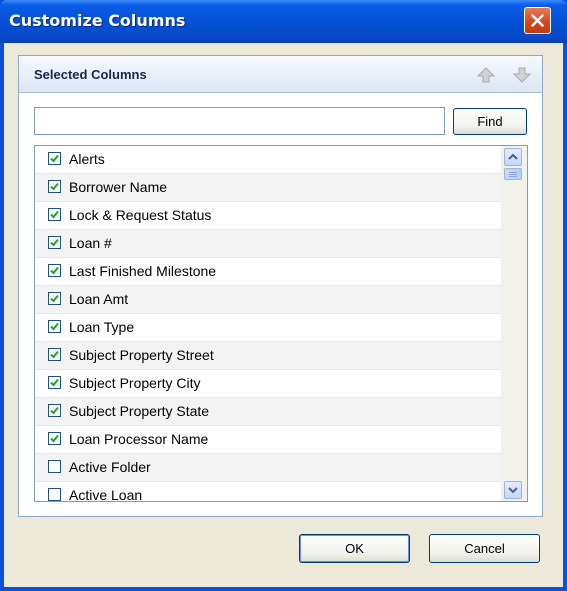 This screenshot has width=567, height=591. What do you see at coordinates (139, 439) in the screenshot?
I see `column-label: Loan Processor Name` at bounding box center [139, 439].